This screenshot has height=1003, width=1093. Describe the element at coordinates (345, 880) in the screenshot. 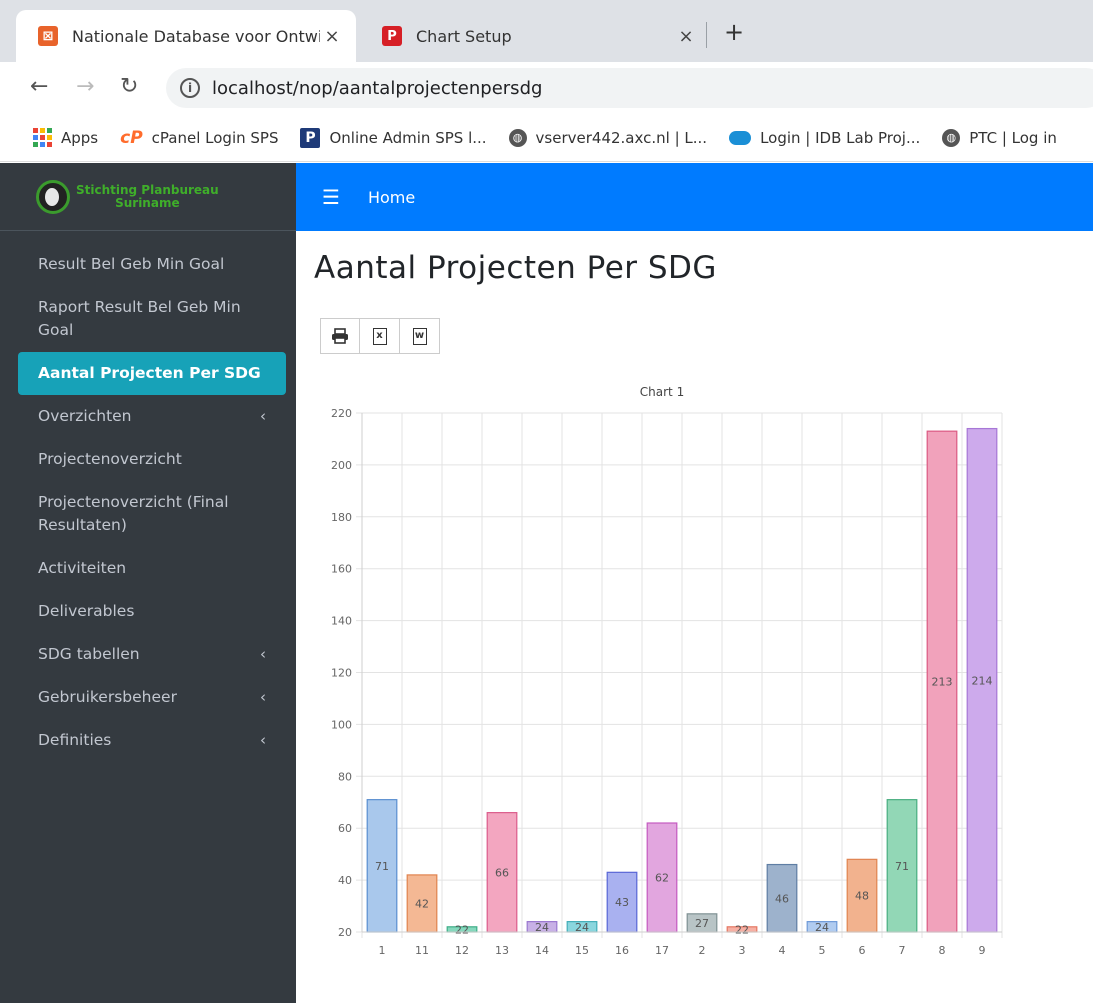

I see `y-tick-label: 40` at that location.